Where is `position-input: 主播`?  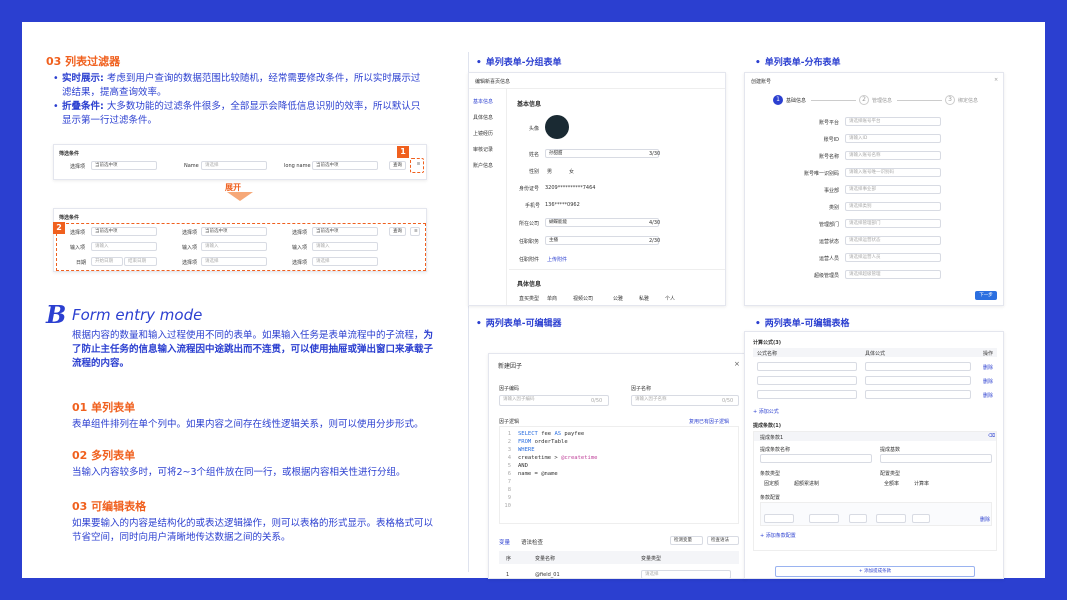 position-input: 主播 is located at coordinates (602, 240).